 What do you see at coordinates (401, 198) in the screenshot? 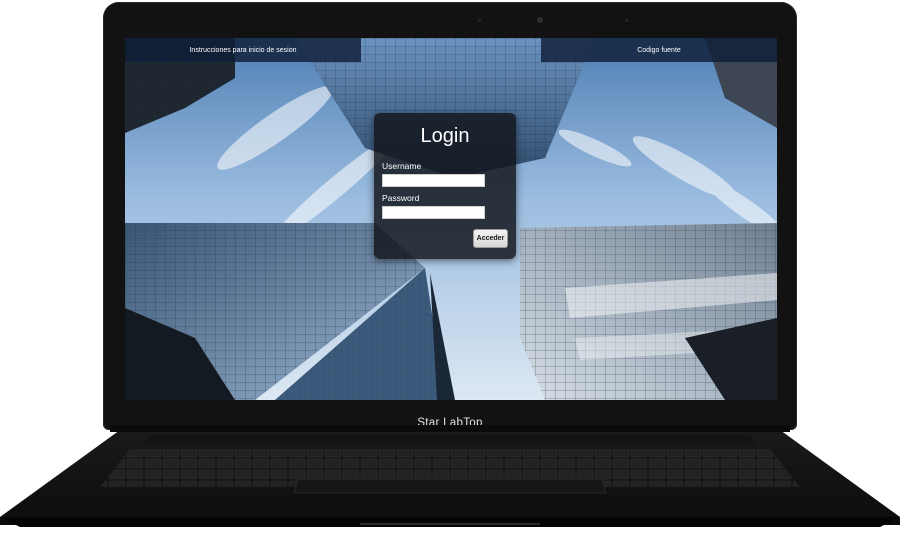
I see `password-label: Password` at bounding box center [401, 198].